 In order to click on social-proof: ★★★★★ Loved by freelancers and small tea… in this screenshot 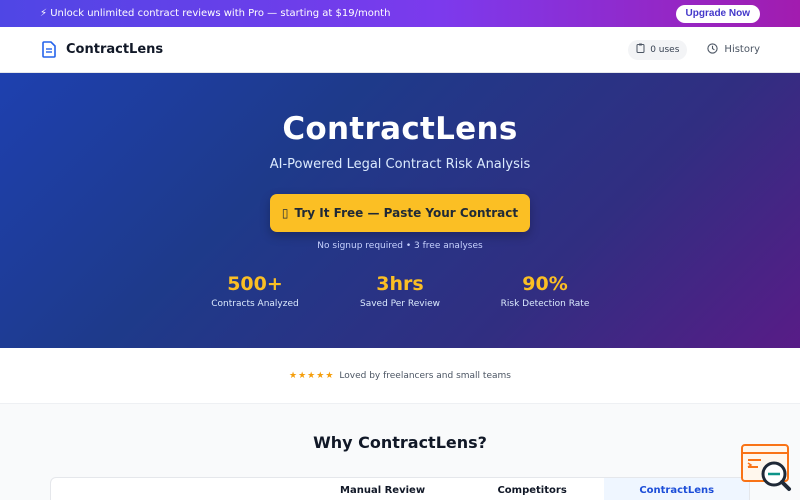, I will do `click(400, 376)`.